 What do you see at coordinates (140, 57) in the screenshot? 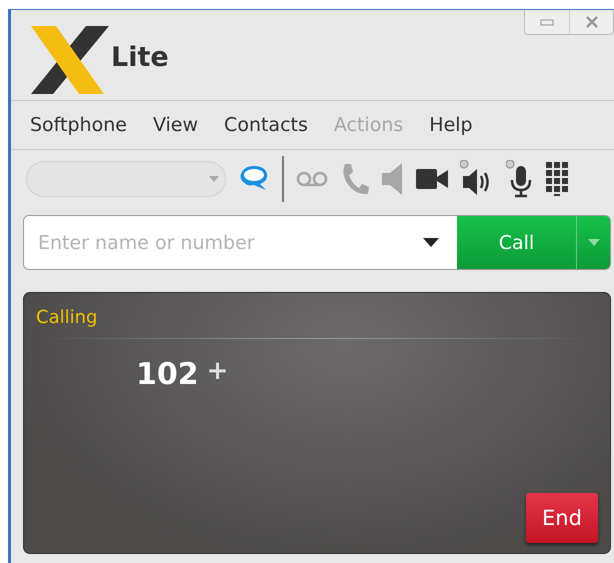
I see `logo-text: Lite` at bounding box center [140, 57].